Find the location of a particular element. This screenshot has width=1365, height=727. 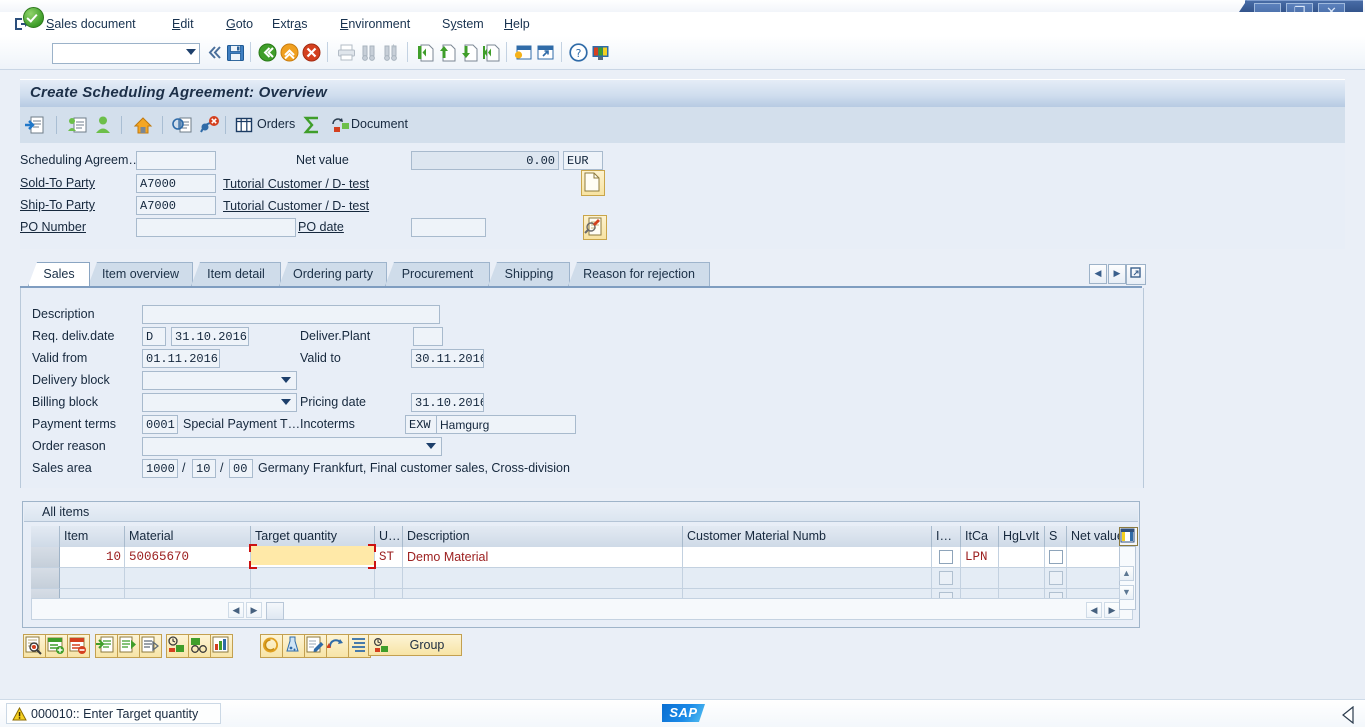

search-document-icon is located at coordinates (35, 125).